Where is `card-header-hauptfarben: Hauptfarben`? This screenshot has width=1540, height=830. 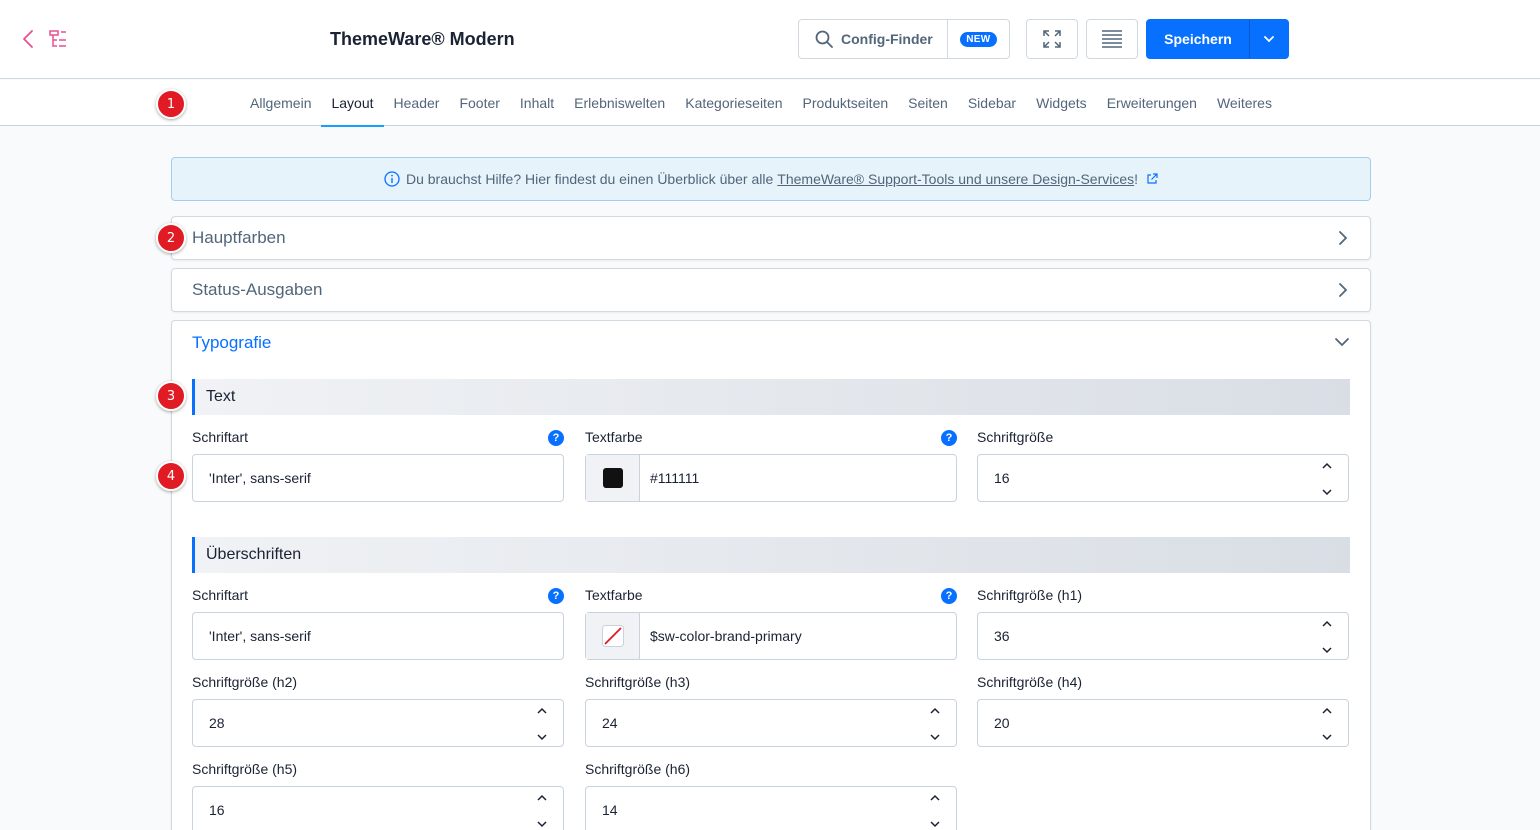
card-header-hauptfarben: Hauptfarben is located at coordinates (771, 238).